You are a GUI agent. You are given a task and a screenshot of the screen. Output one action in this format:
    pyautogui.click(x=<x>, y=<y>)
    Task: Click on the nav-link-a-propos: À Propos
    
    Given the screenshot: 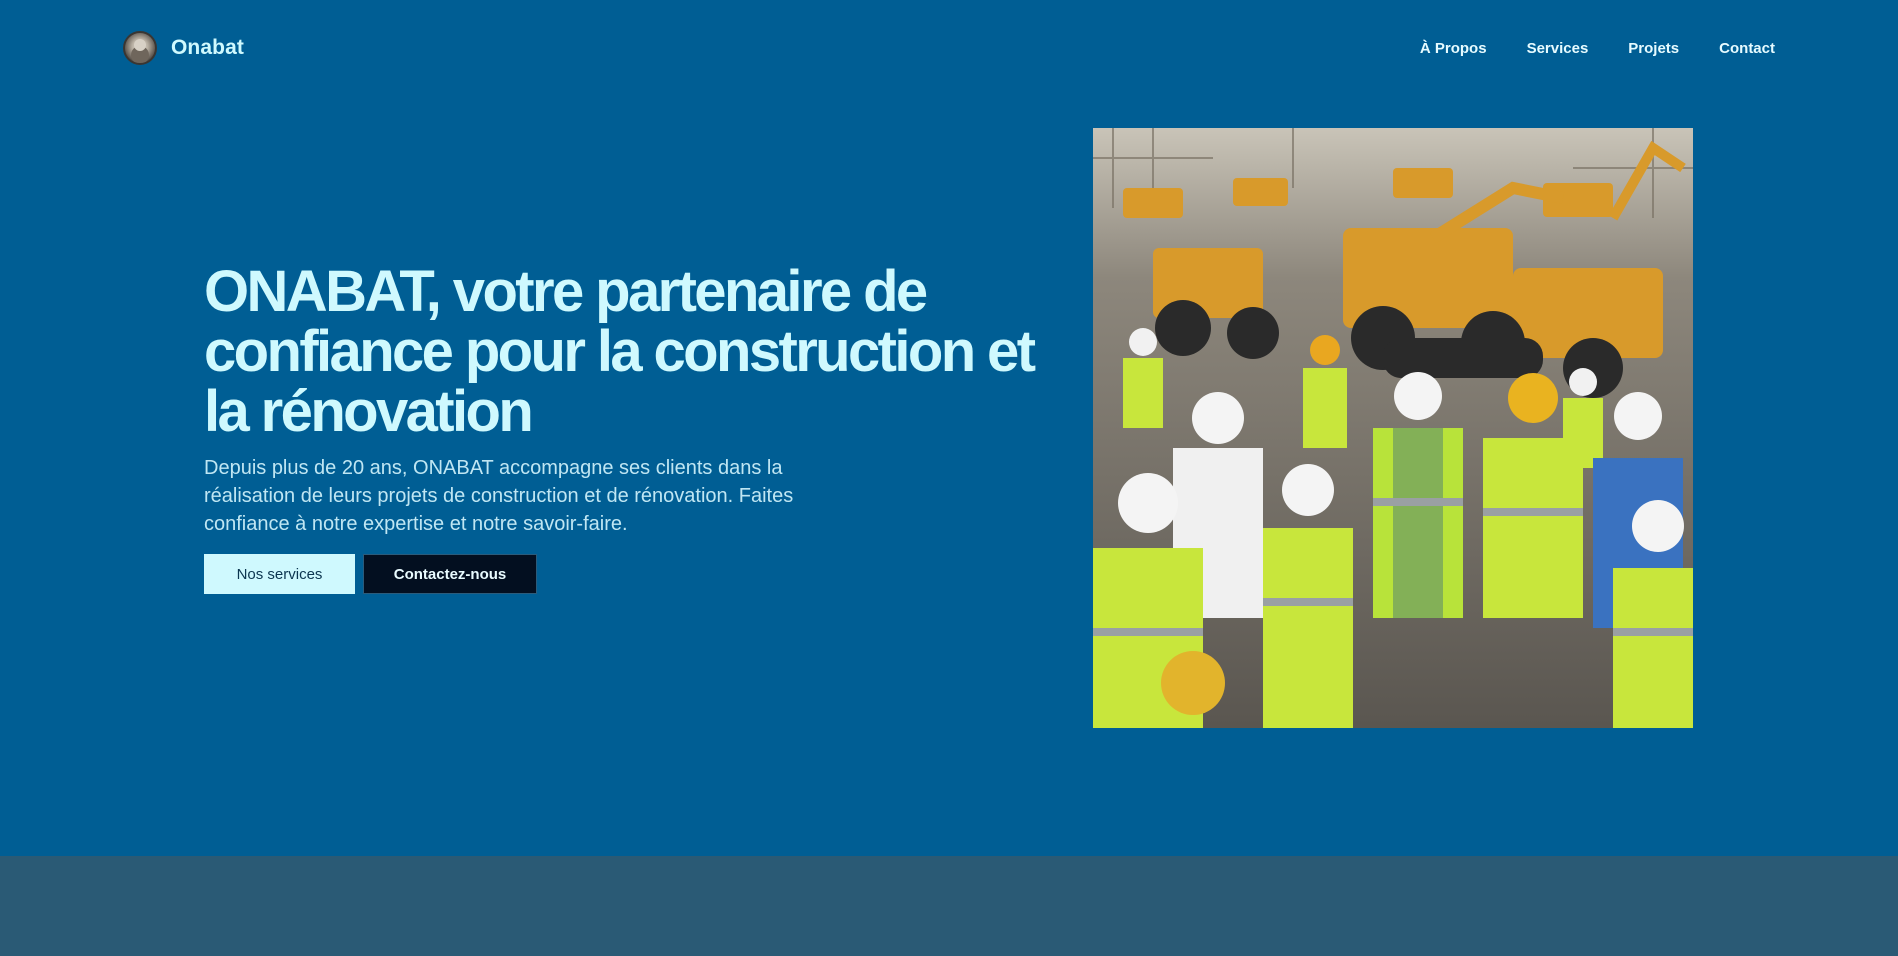 What is the action you would take?
    pyautogui.click(x=1453, y=48)
    